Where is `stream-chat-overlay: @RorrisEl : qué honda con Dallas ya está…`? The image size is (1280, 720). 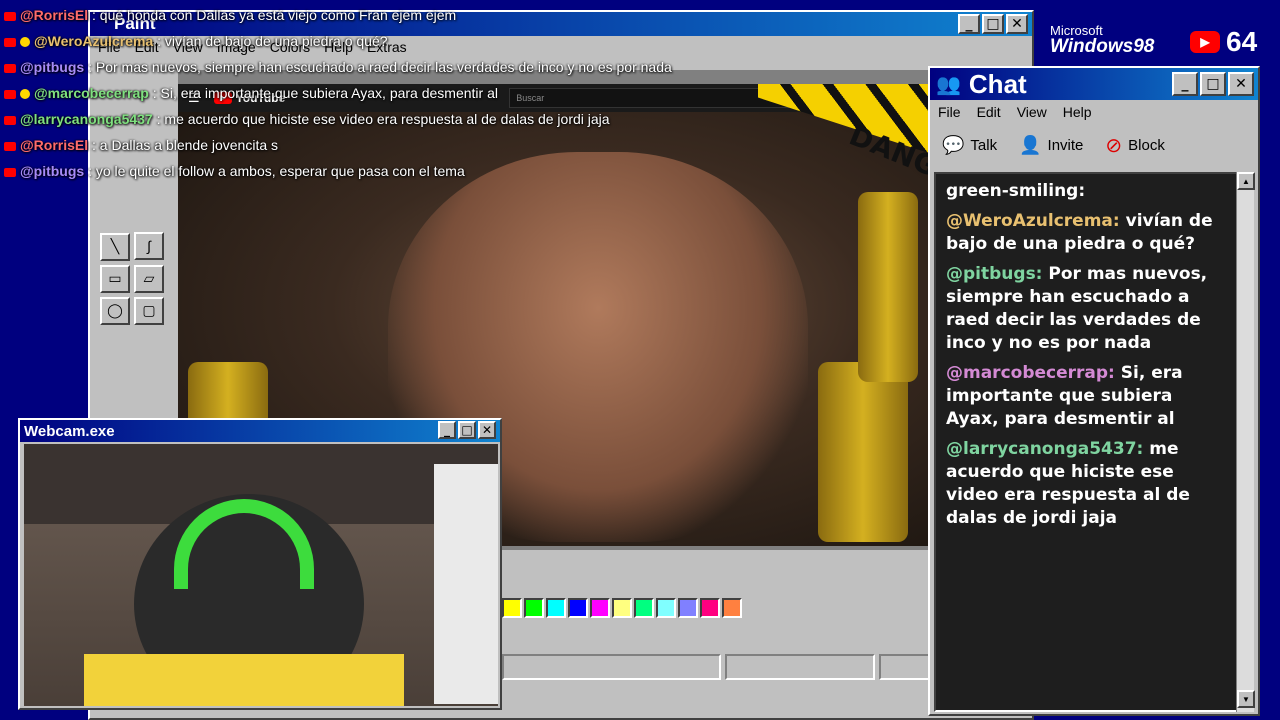
stream-chat-overlay: @RorrisEl : qué honda con Dallas ya está… is located at coordinates (338, 93).